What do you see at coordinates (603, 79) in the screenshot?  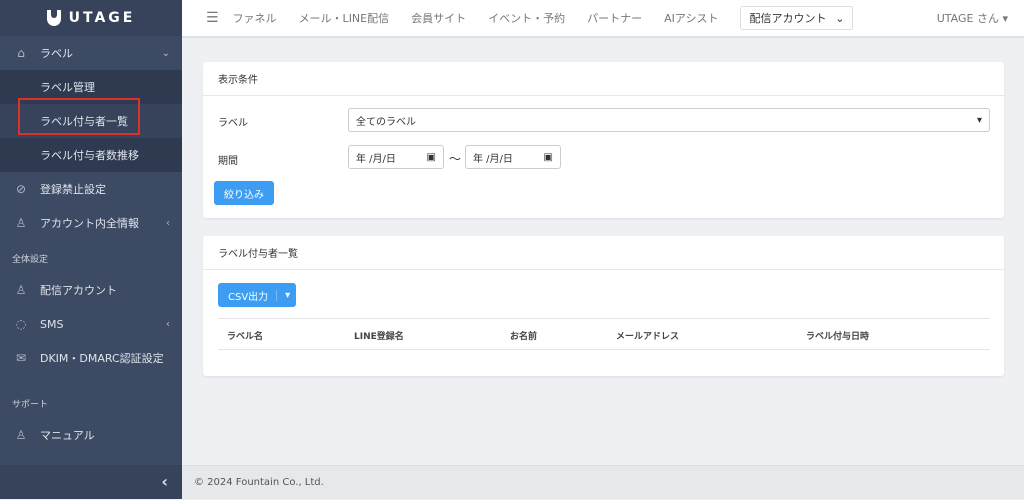 I see `filter-card-title: 表示条件` at bounding box center [603, 79].